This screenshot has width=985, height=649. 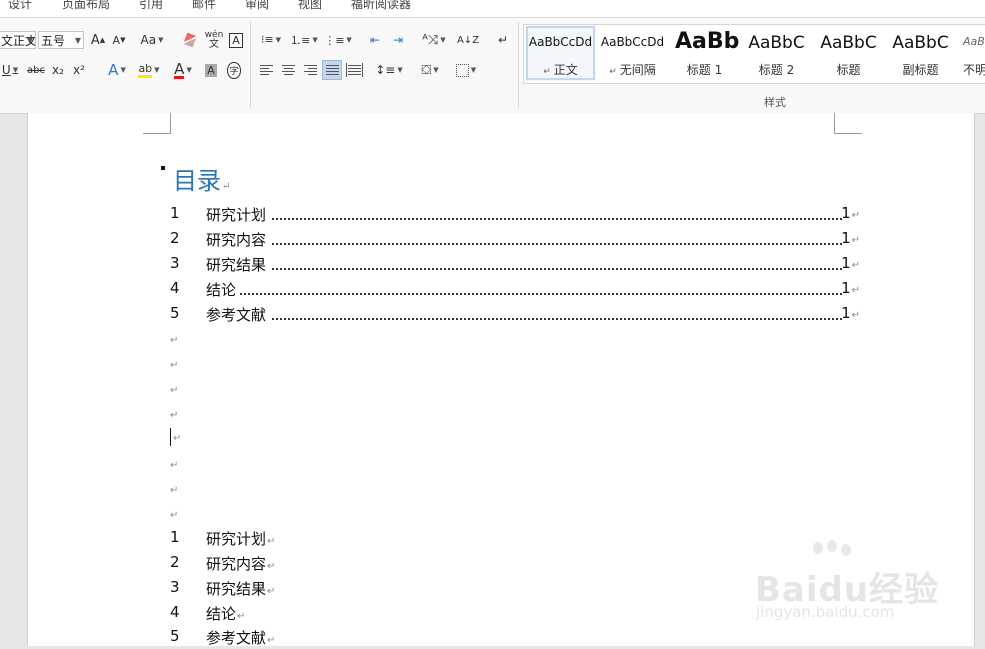 I want to click on justify-button, so click(x=332, y=70).